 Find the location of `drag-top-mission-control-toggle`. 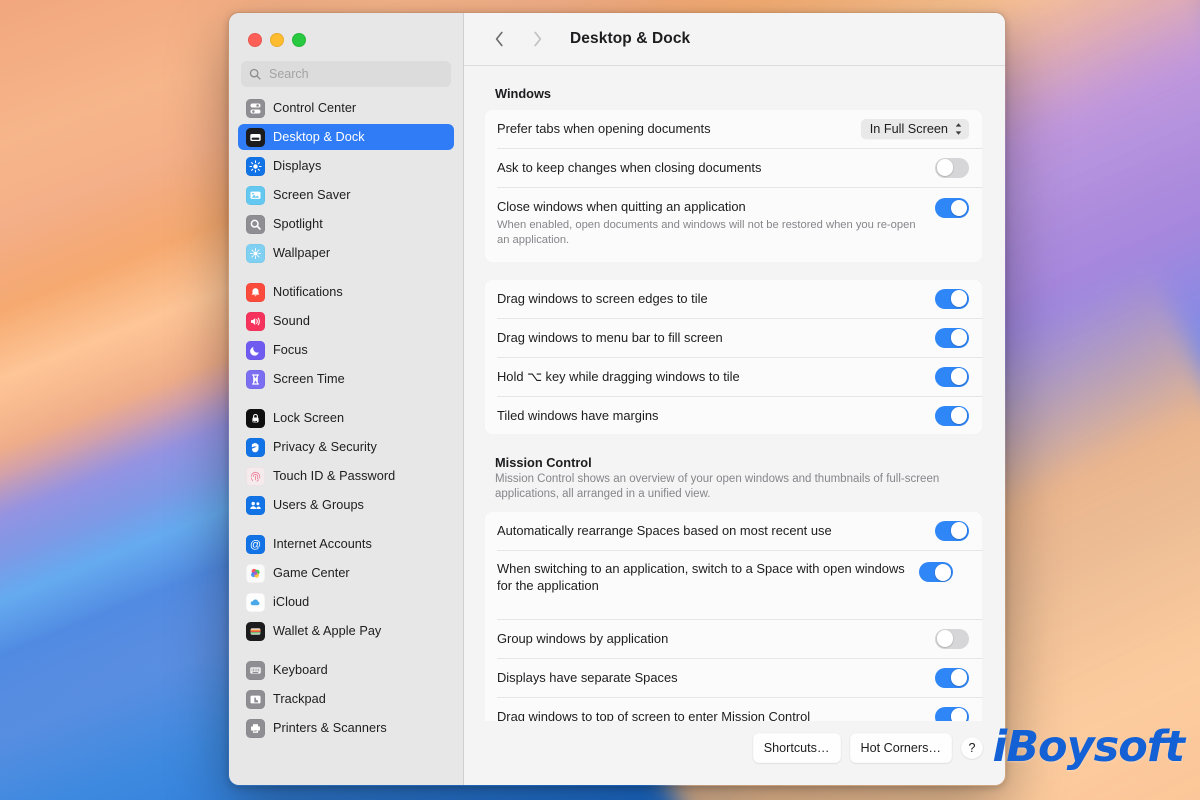

drag-top-mission-control-toggle is located at coordinates (952, 713).